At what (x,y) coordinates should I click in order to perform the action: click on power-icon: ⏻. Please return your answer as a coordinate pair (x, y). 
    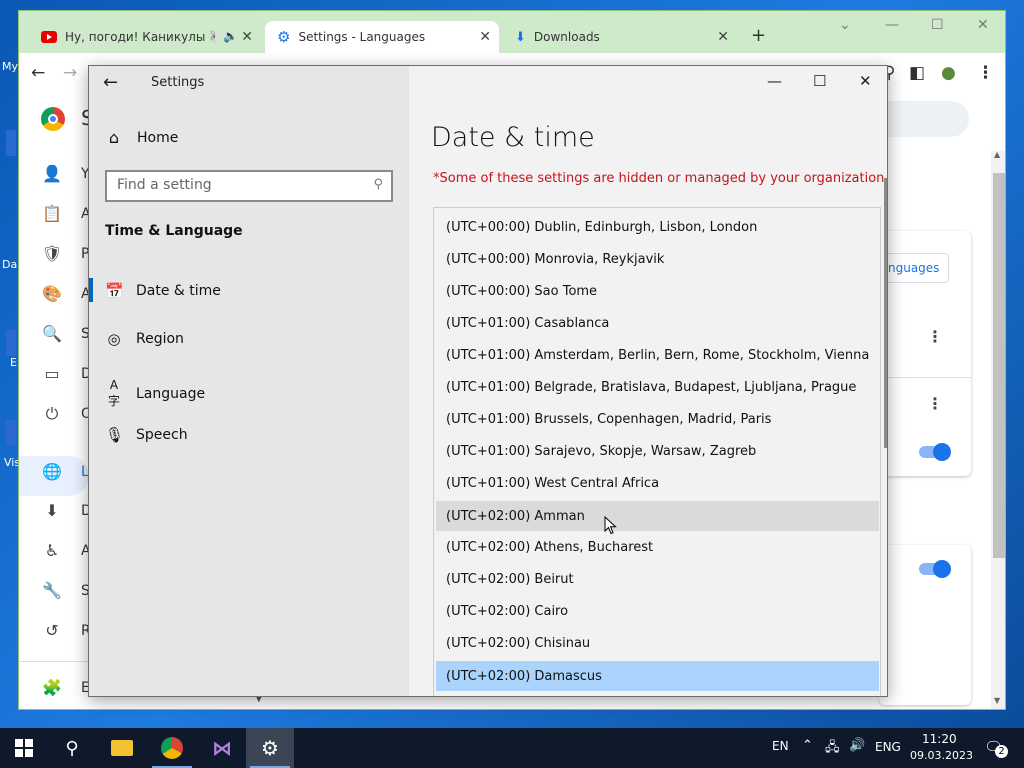
    Looking at the image, I should click on (52, 415).